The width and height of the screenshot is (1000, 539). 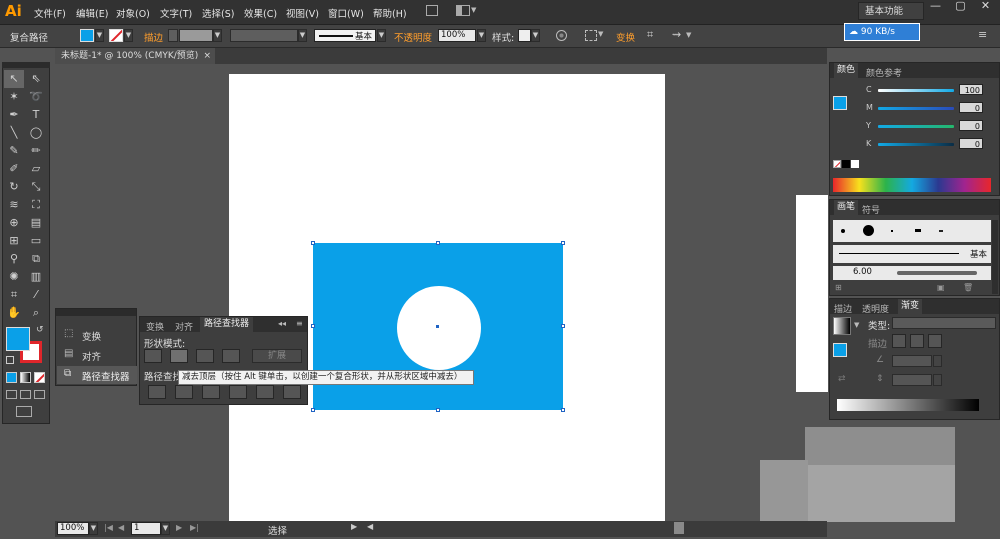 I want to click on opacity-label: 不透明度, so click(x=413, y=37).